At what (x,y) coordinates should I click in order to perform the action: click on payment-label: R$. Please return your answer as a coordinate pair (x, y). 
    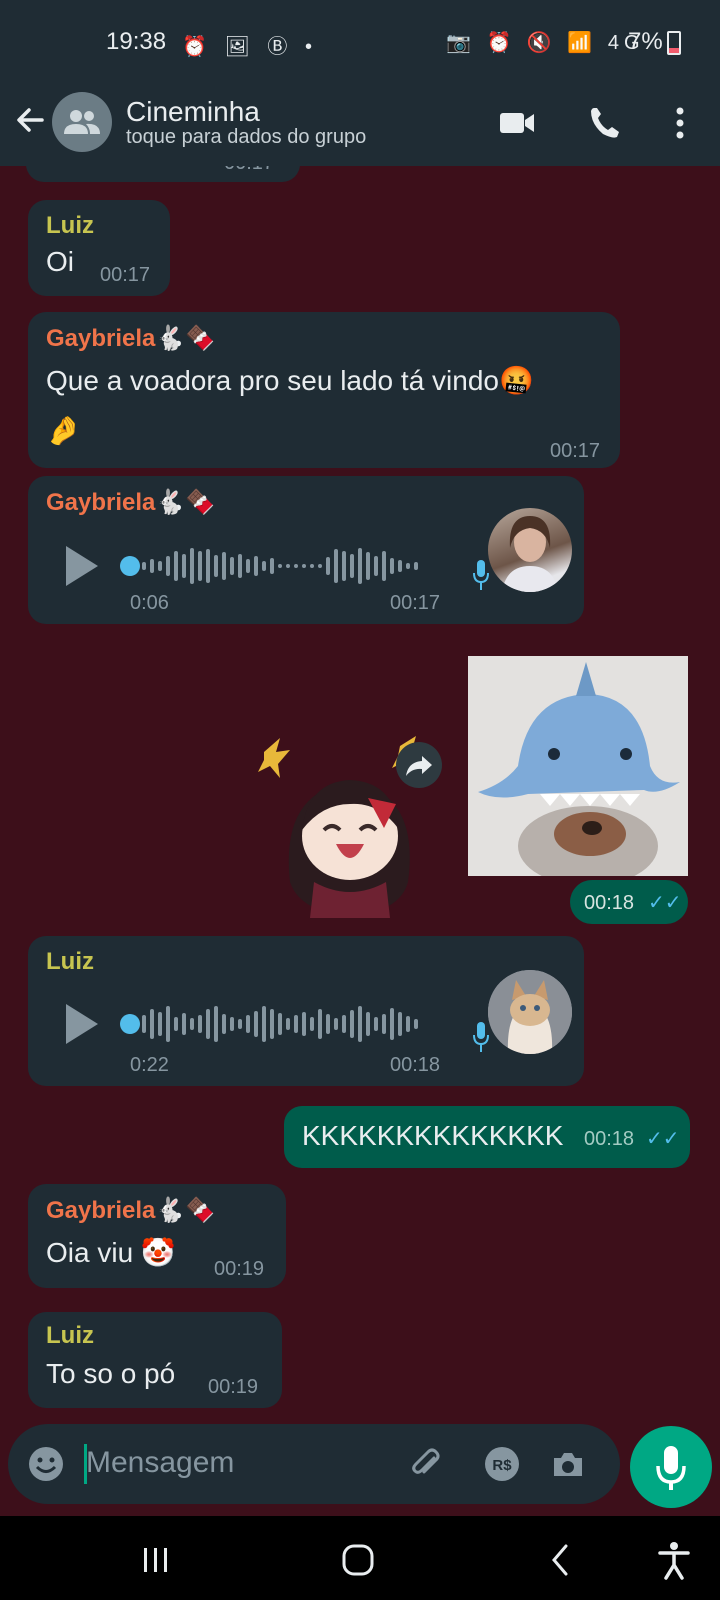
    Looking at the image, I should click on (502, 1465).